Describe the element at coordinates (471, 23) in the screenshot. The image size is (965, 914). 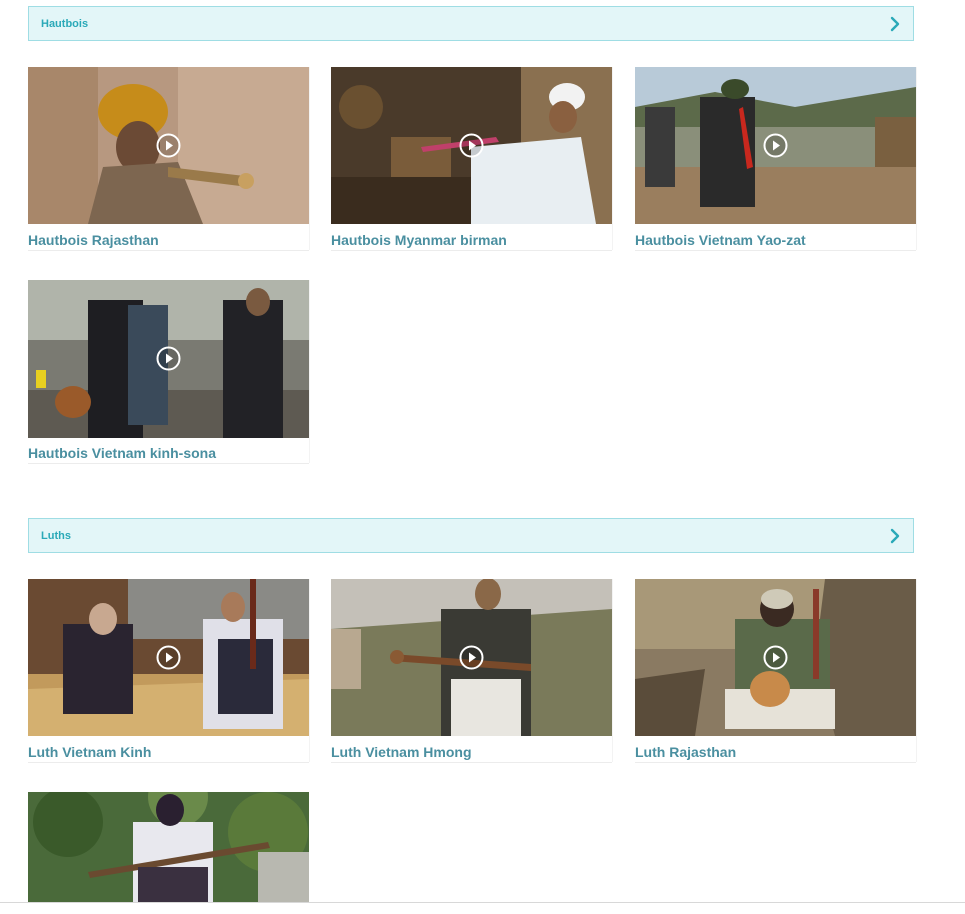
I see `section-header-hautbois: Hautbois` at that location.